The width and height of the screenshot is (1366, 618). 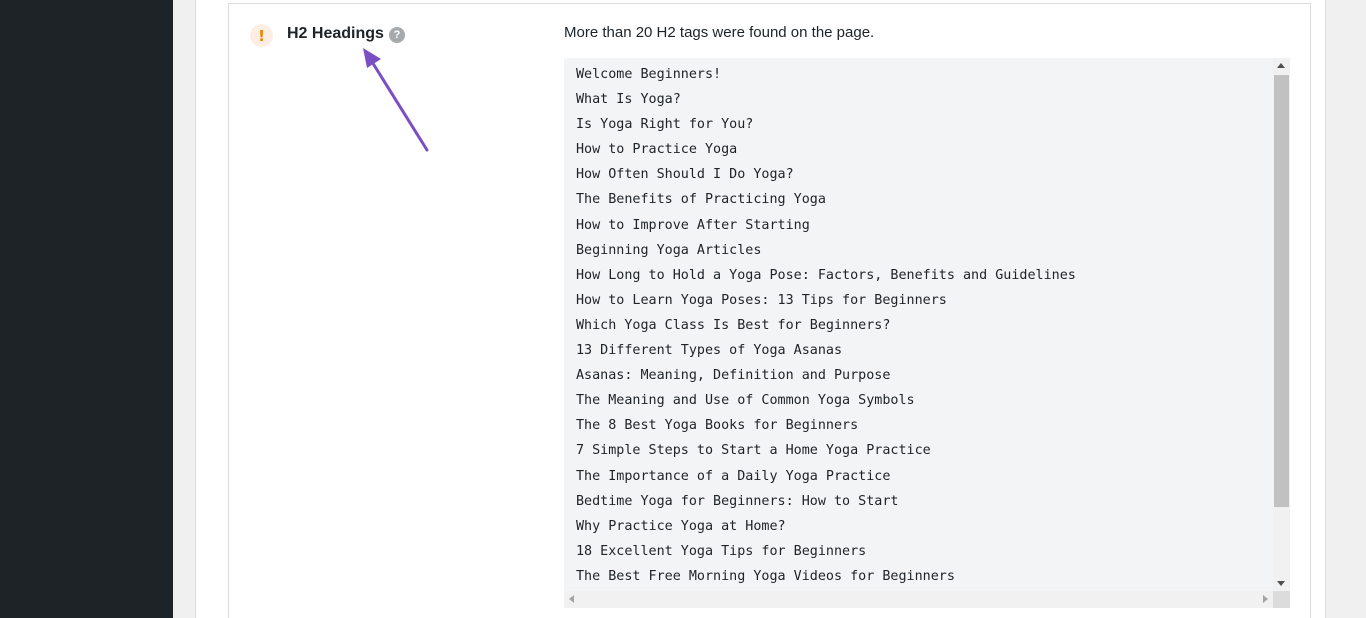 I want to click on heading-item: 13 Different Types of Yoga Asanas, so click(x=709, y=351).